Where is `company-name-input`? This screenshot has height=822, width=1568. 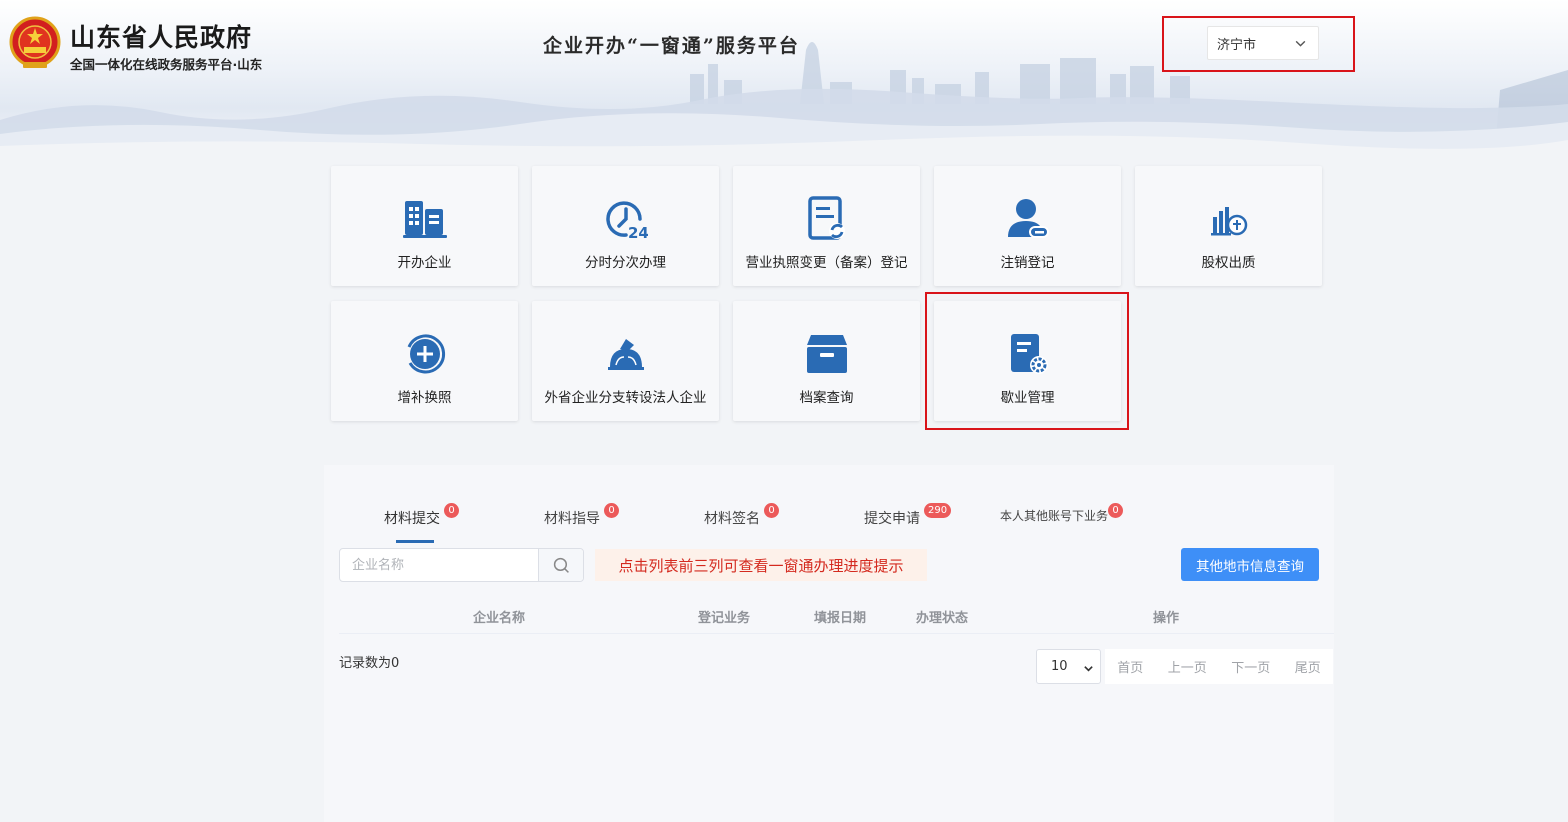
company-name-input is located at coordinates (439, 565).